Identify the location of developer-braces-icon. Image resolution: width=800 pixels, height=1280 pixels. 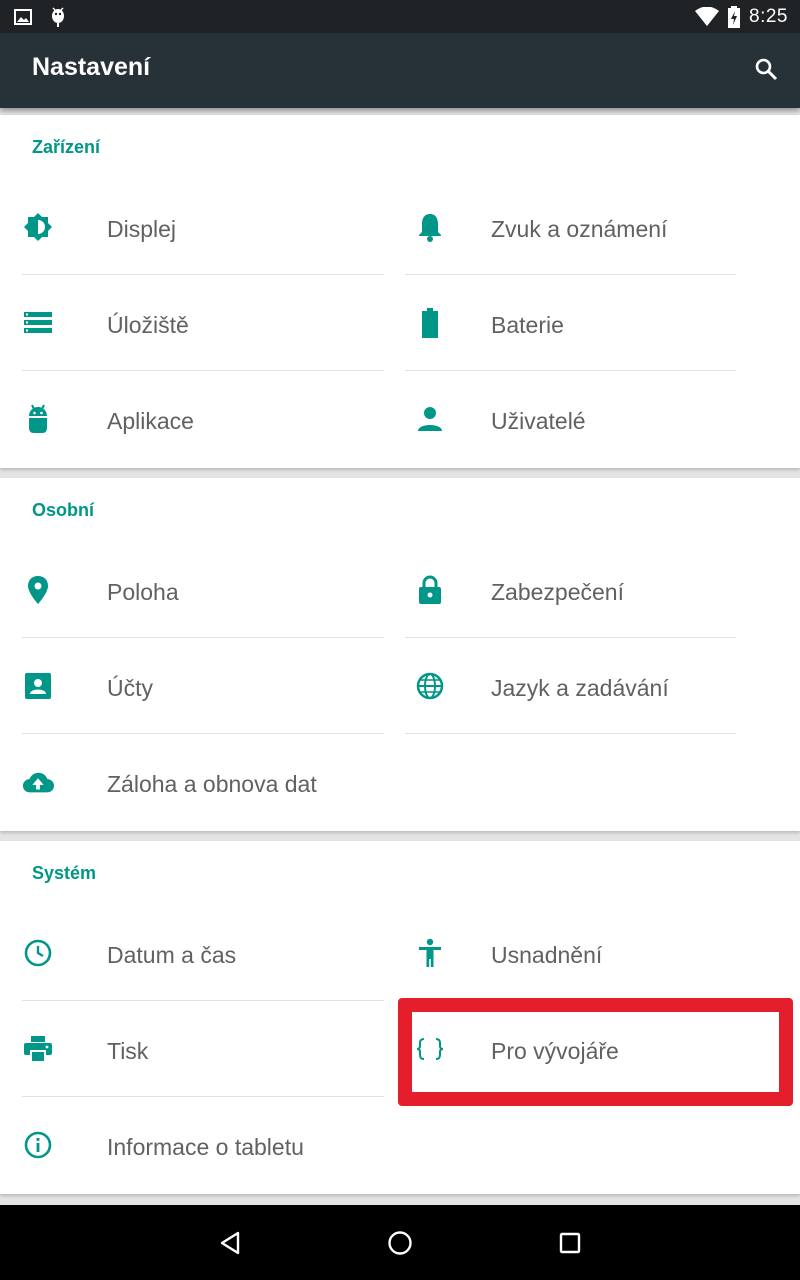
(430, 1049).